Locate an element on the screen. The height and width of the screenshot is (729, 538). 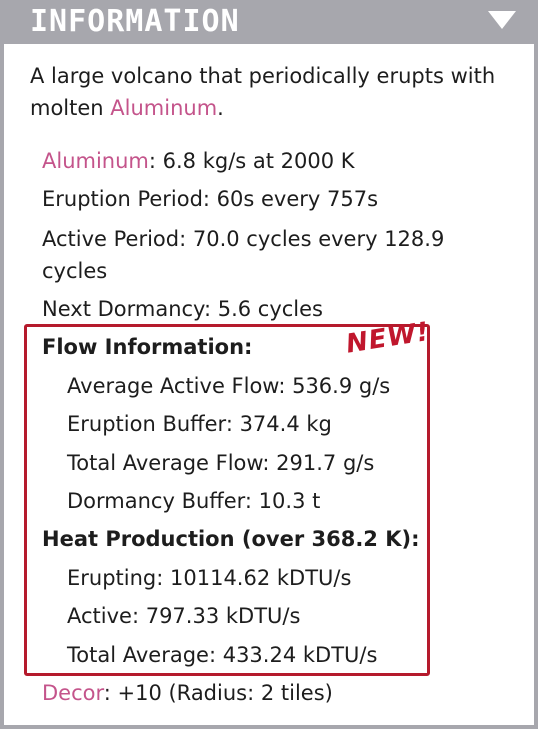
heat-item: Active: 797.33 kDTU/s is located at coordinates (184, 616).